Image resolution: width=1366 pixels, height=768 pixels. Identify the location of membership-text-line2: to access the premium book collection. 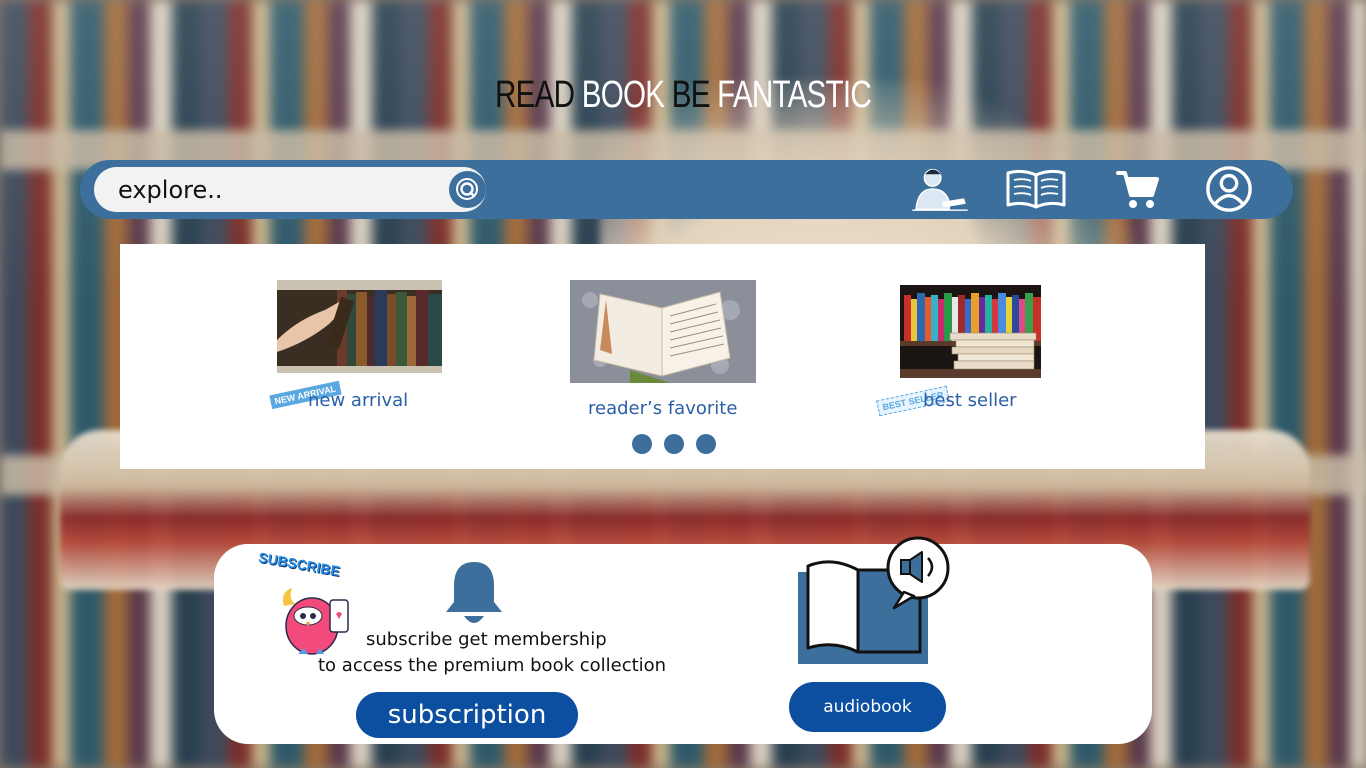
(492, 665).